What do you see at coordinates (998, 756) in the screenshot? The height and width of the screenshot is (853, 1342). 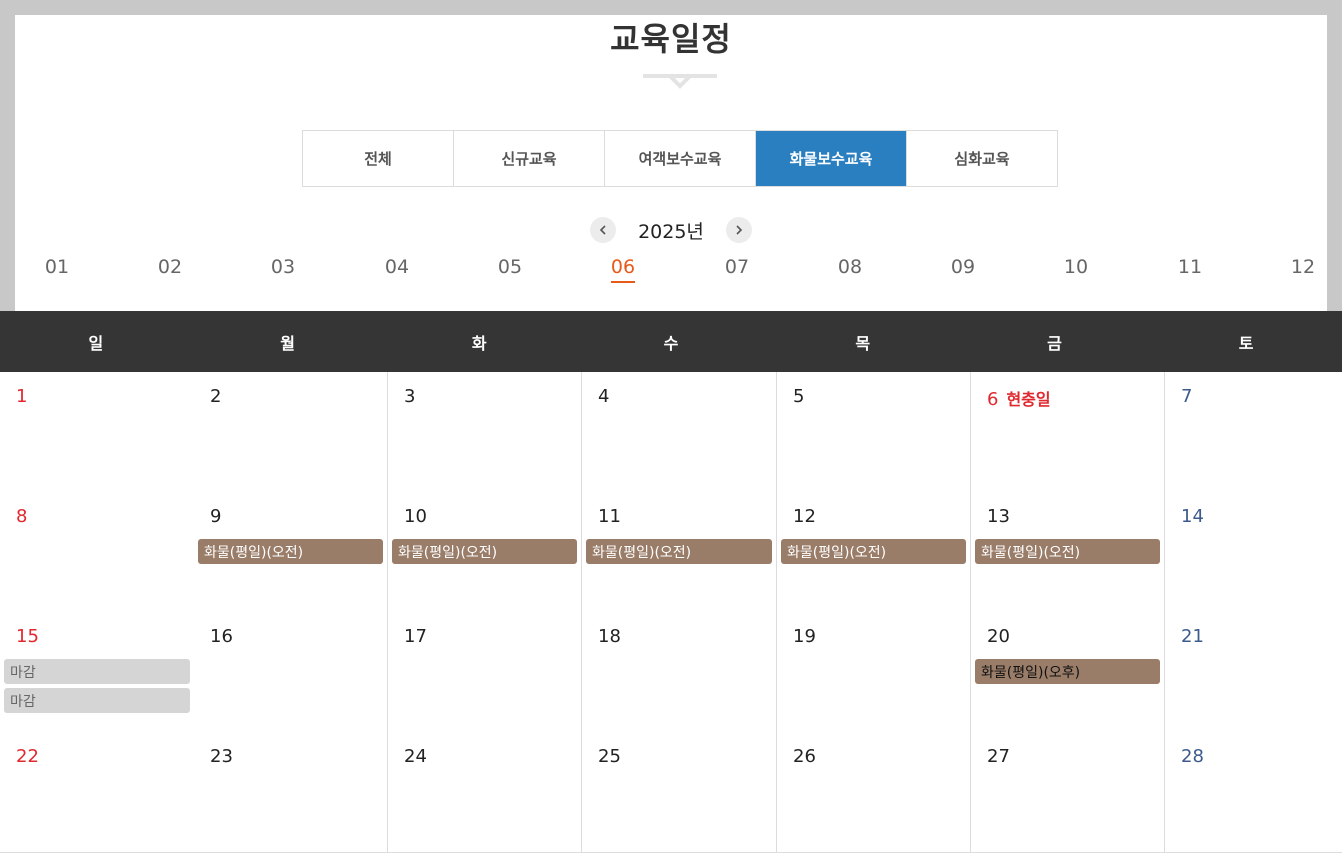 I see `day-number-text: 27` at bounding box center [998, 756].